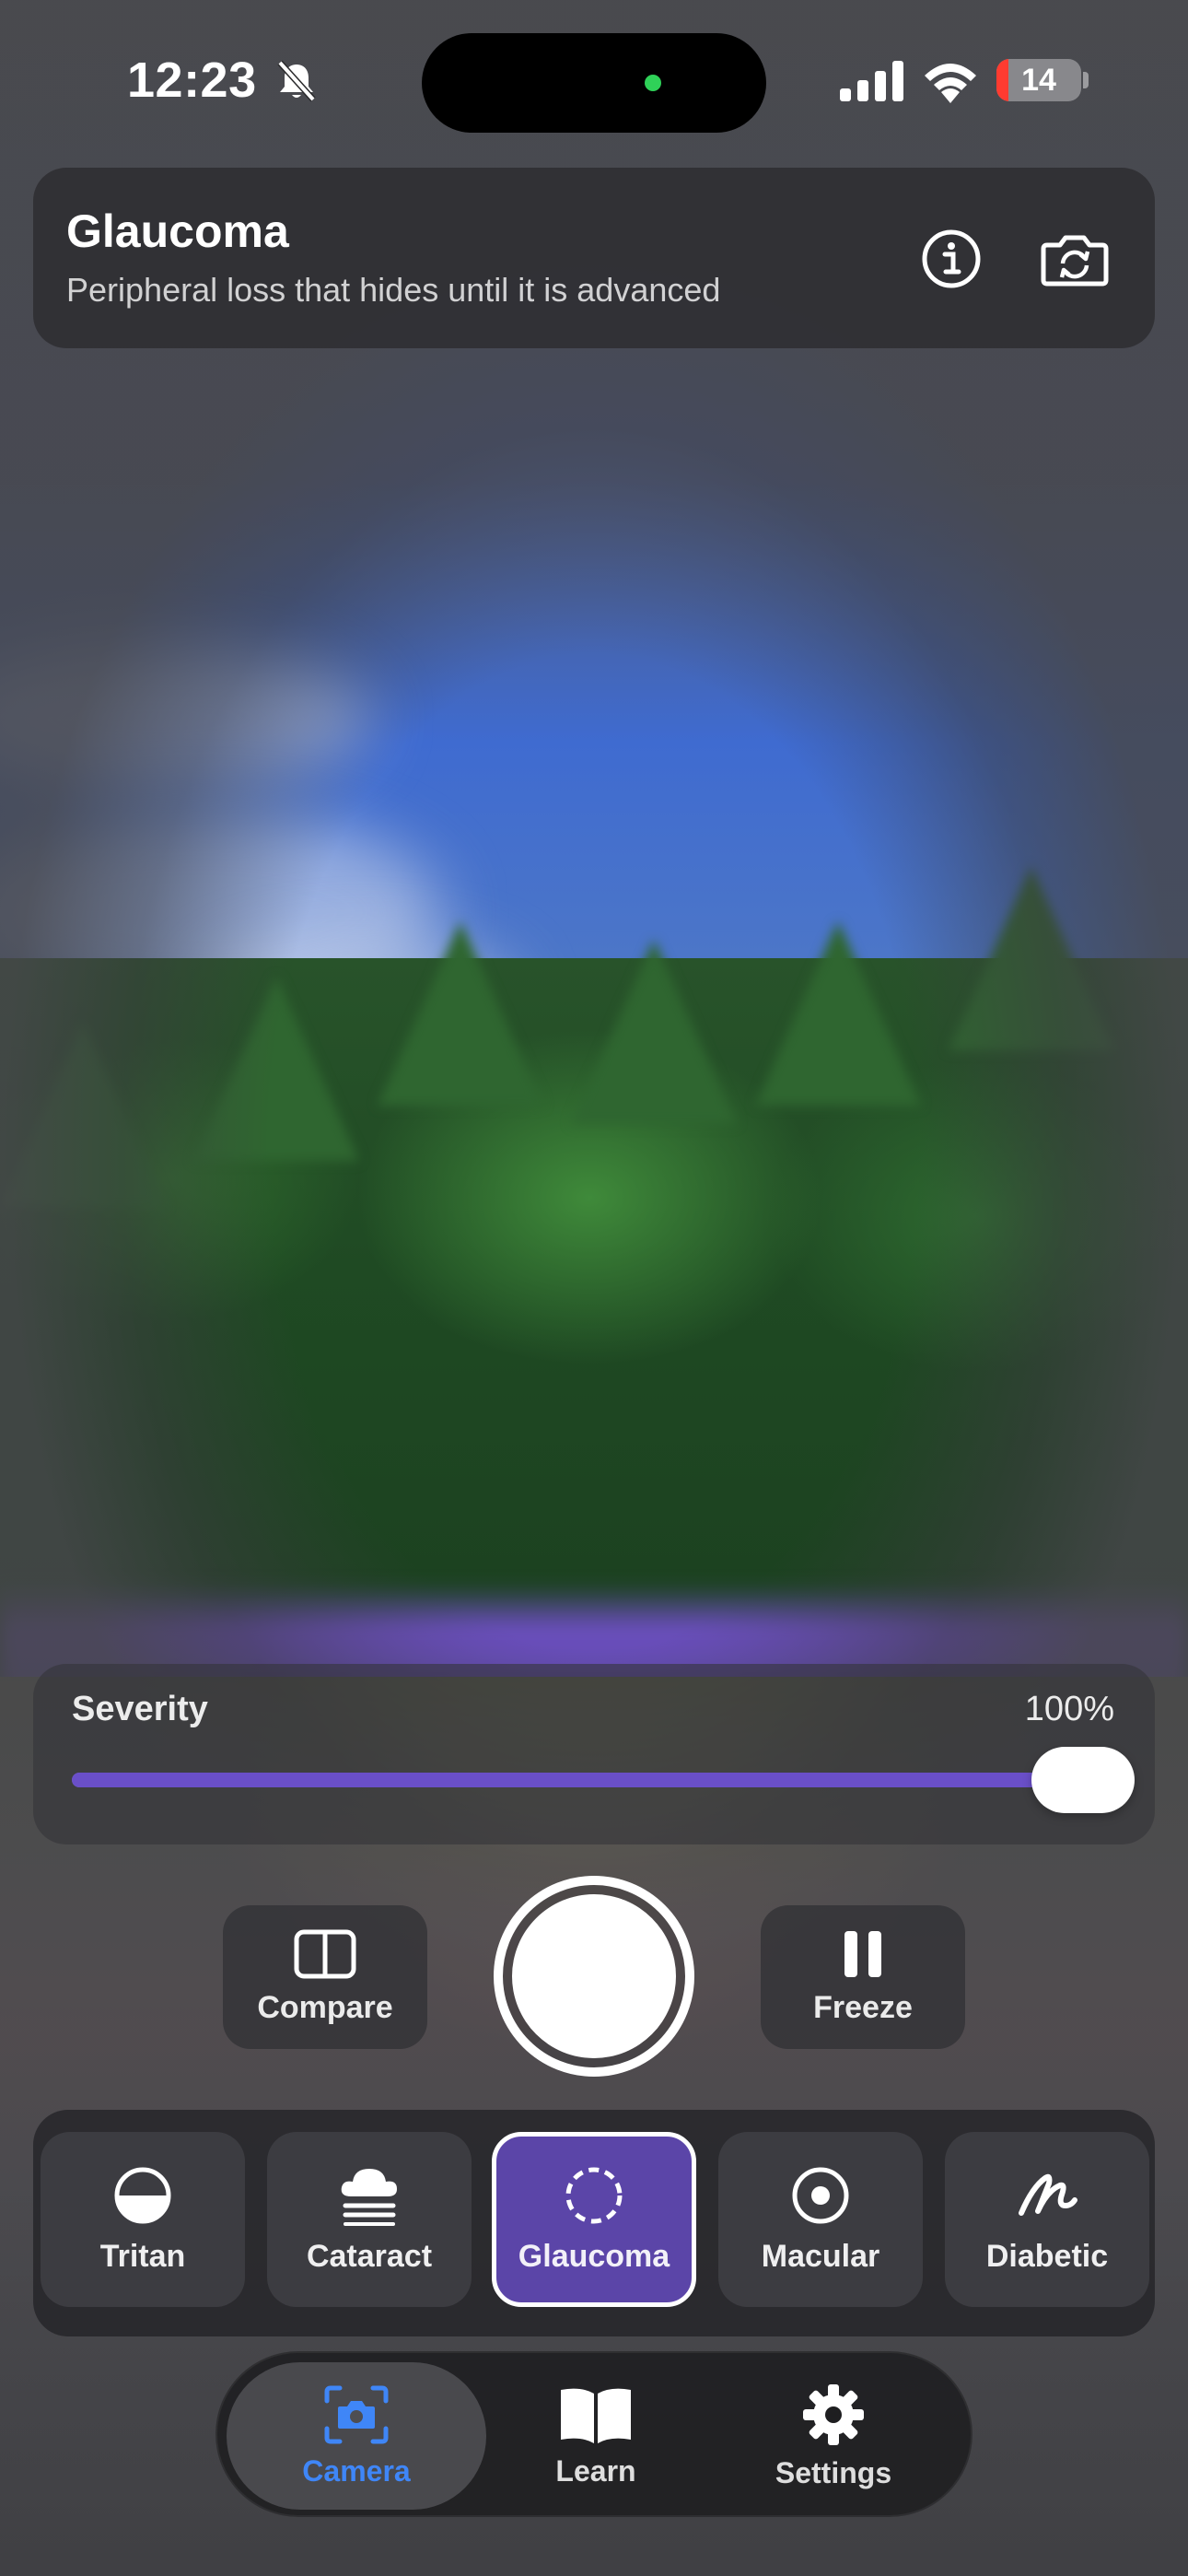  I want to click on camera-flip-icon, so click(1075, 261).